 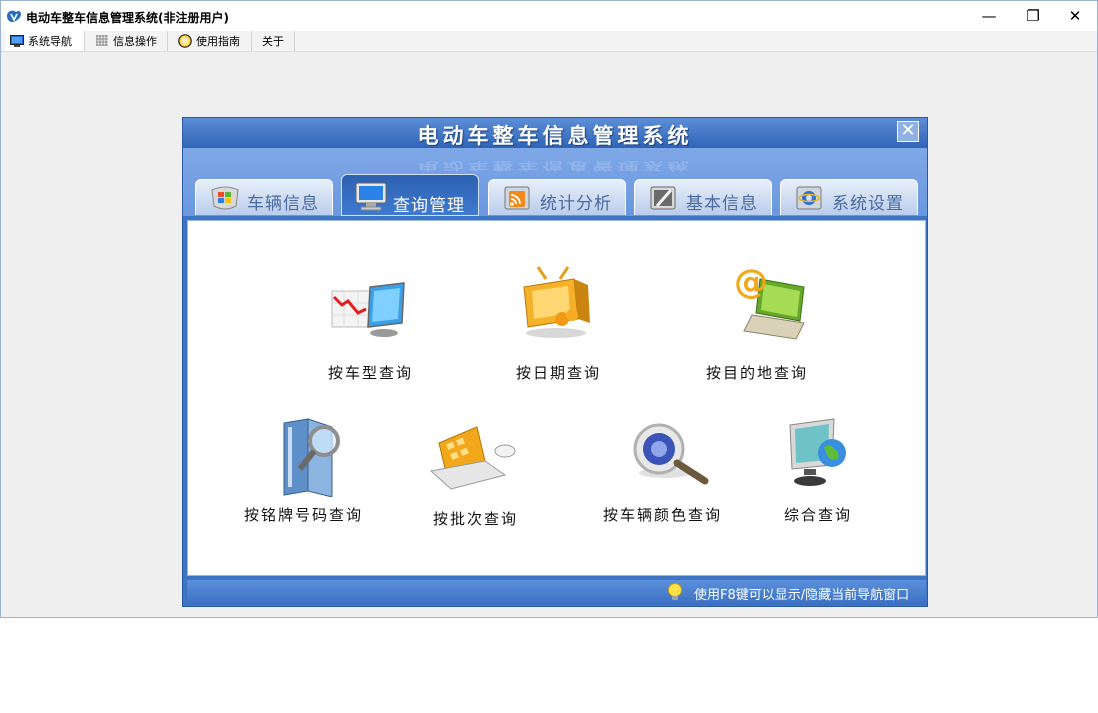 I want to click on menu-item-info-ops: 信息操作, so click(x=129, y=41).